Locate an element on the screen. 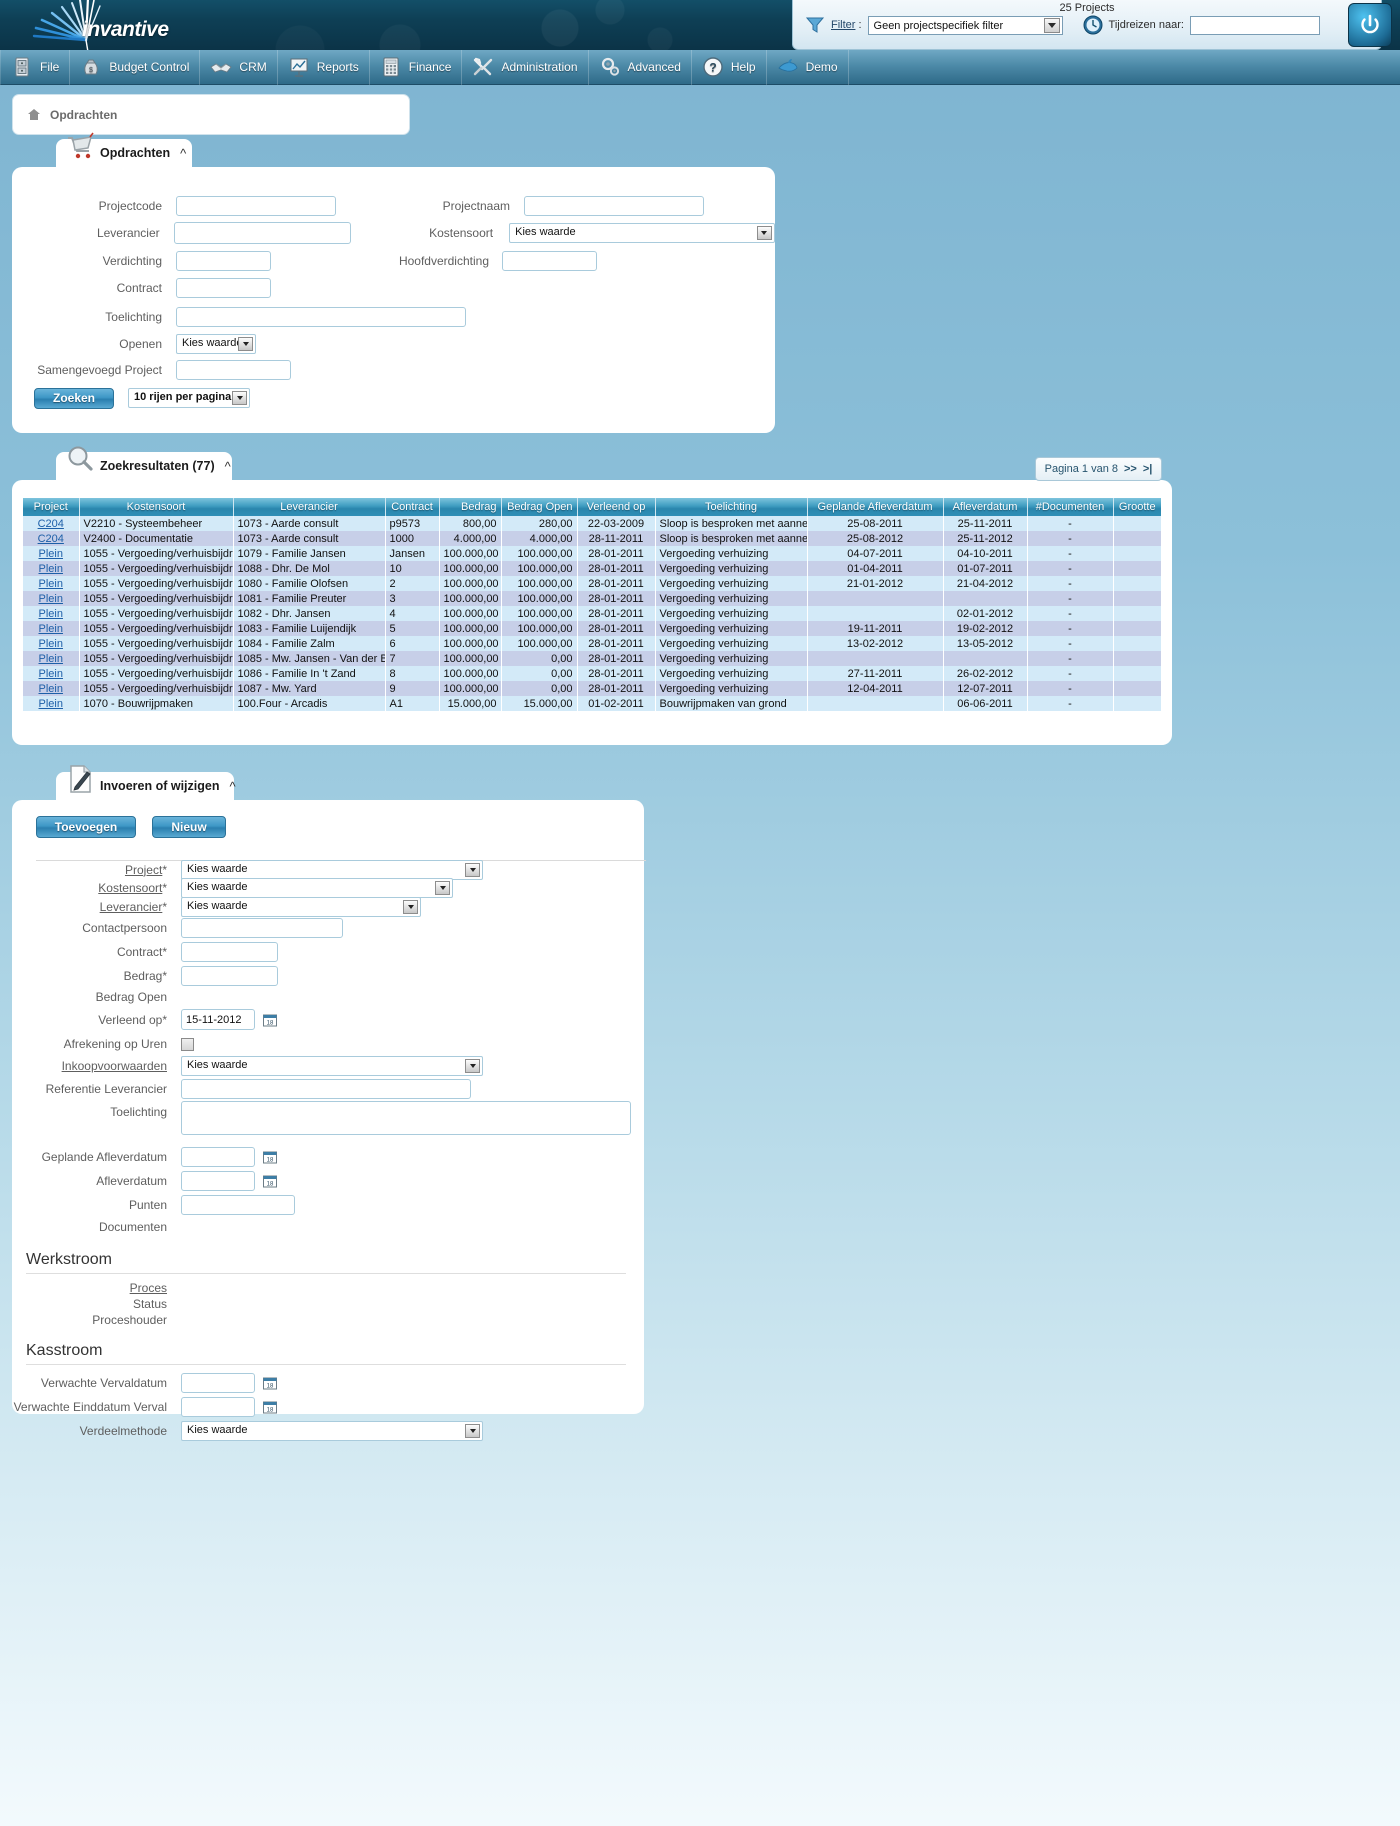 Image resolution: width=1400 pixels, height=1826 pixels. toelichting-input is located at coordinates (321, 316).